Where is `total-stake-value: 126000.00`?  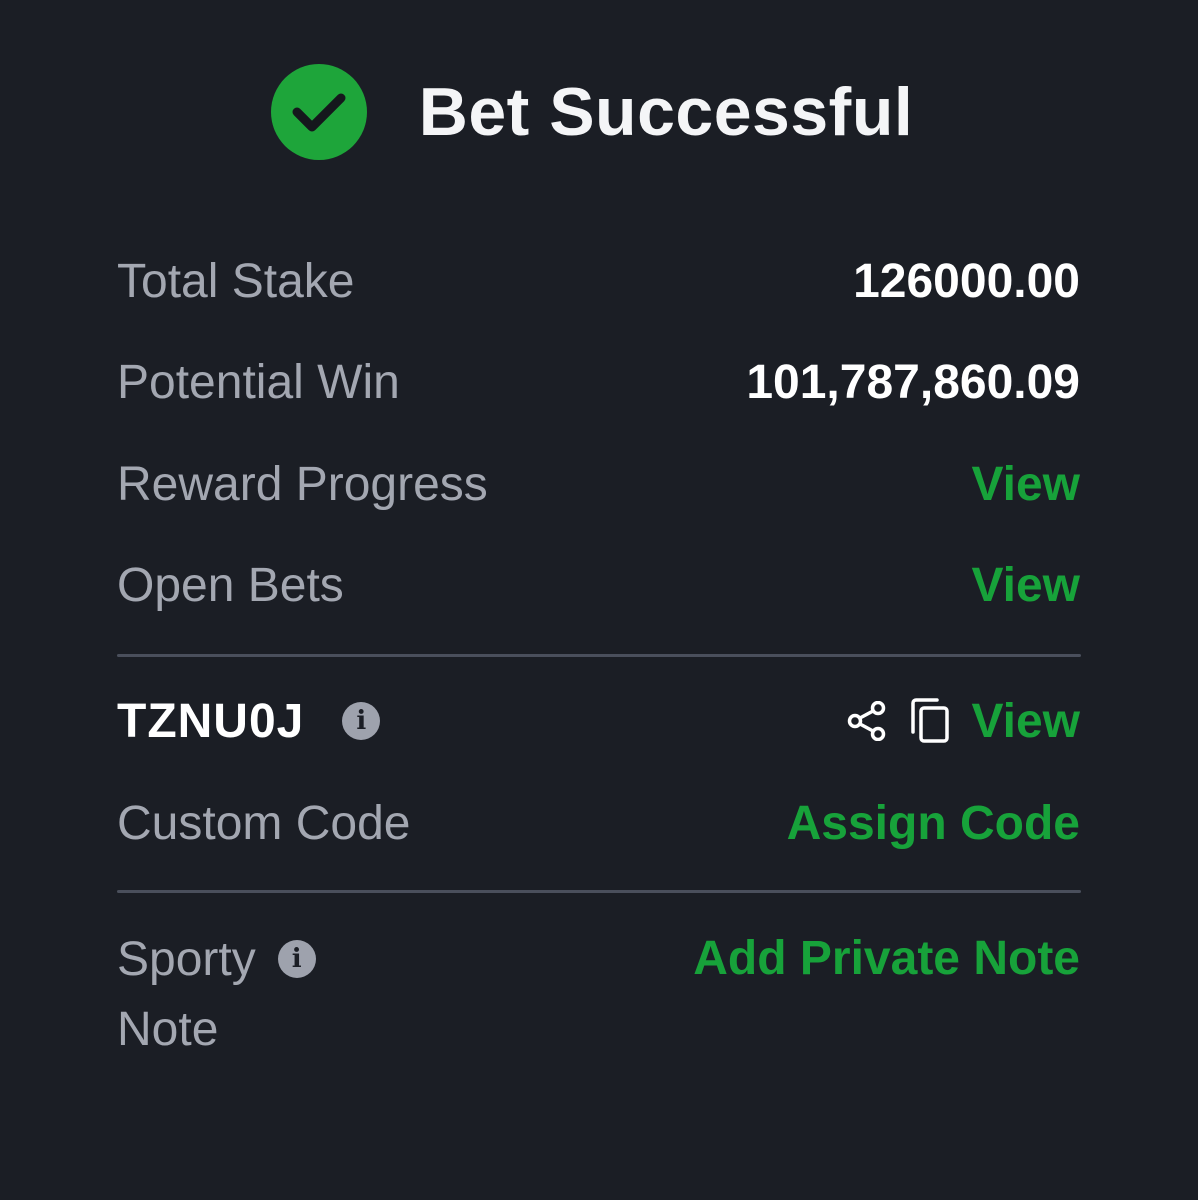 total-stake-value: 126000.00 is located at coordinates (966, 281).